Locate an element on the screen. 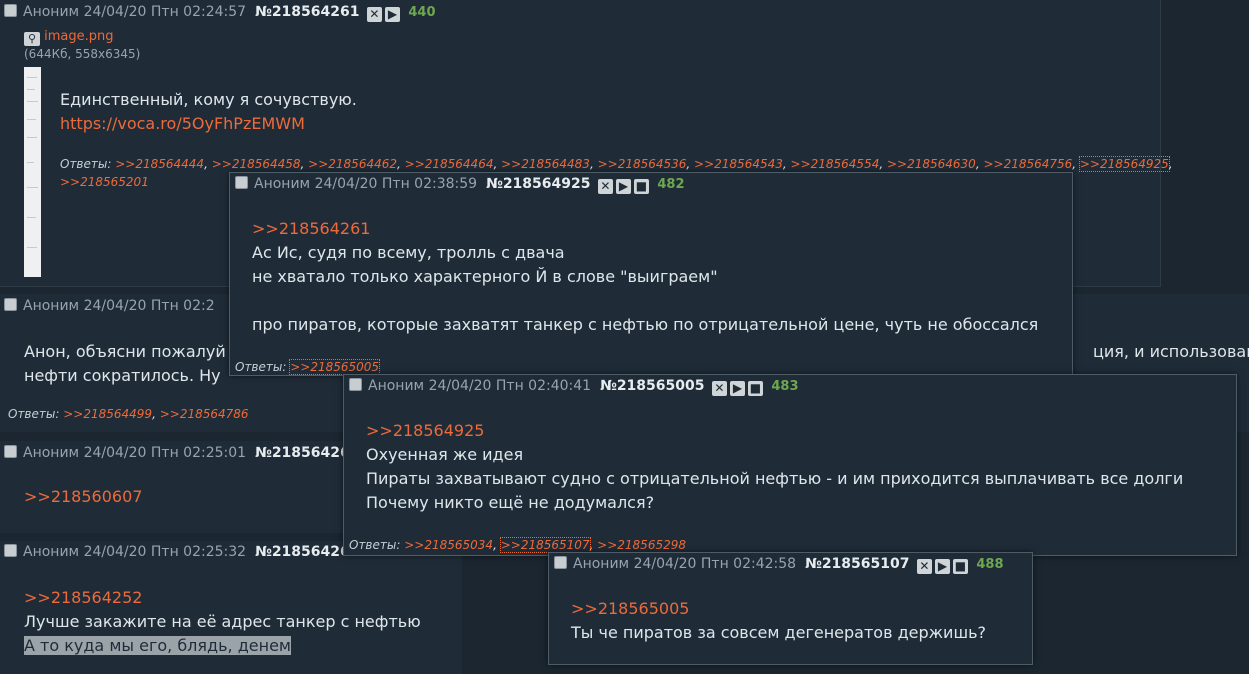 The width and height of the screenshot is (1249, 674). reply-link: >>218565201 is located at coordinates (104, 182).